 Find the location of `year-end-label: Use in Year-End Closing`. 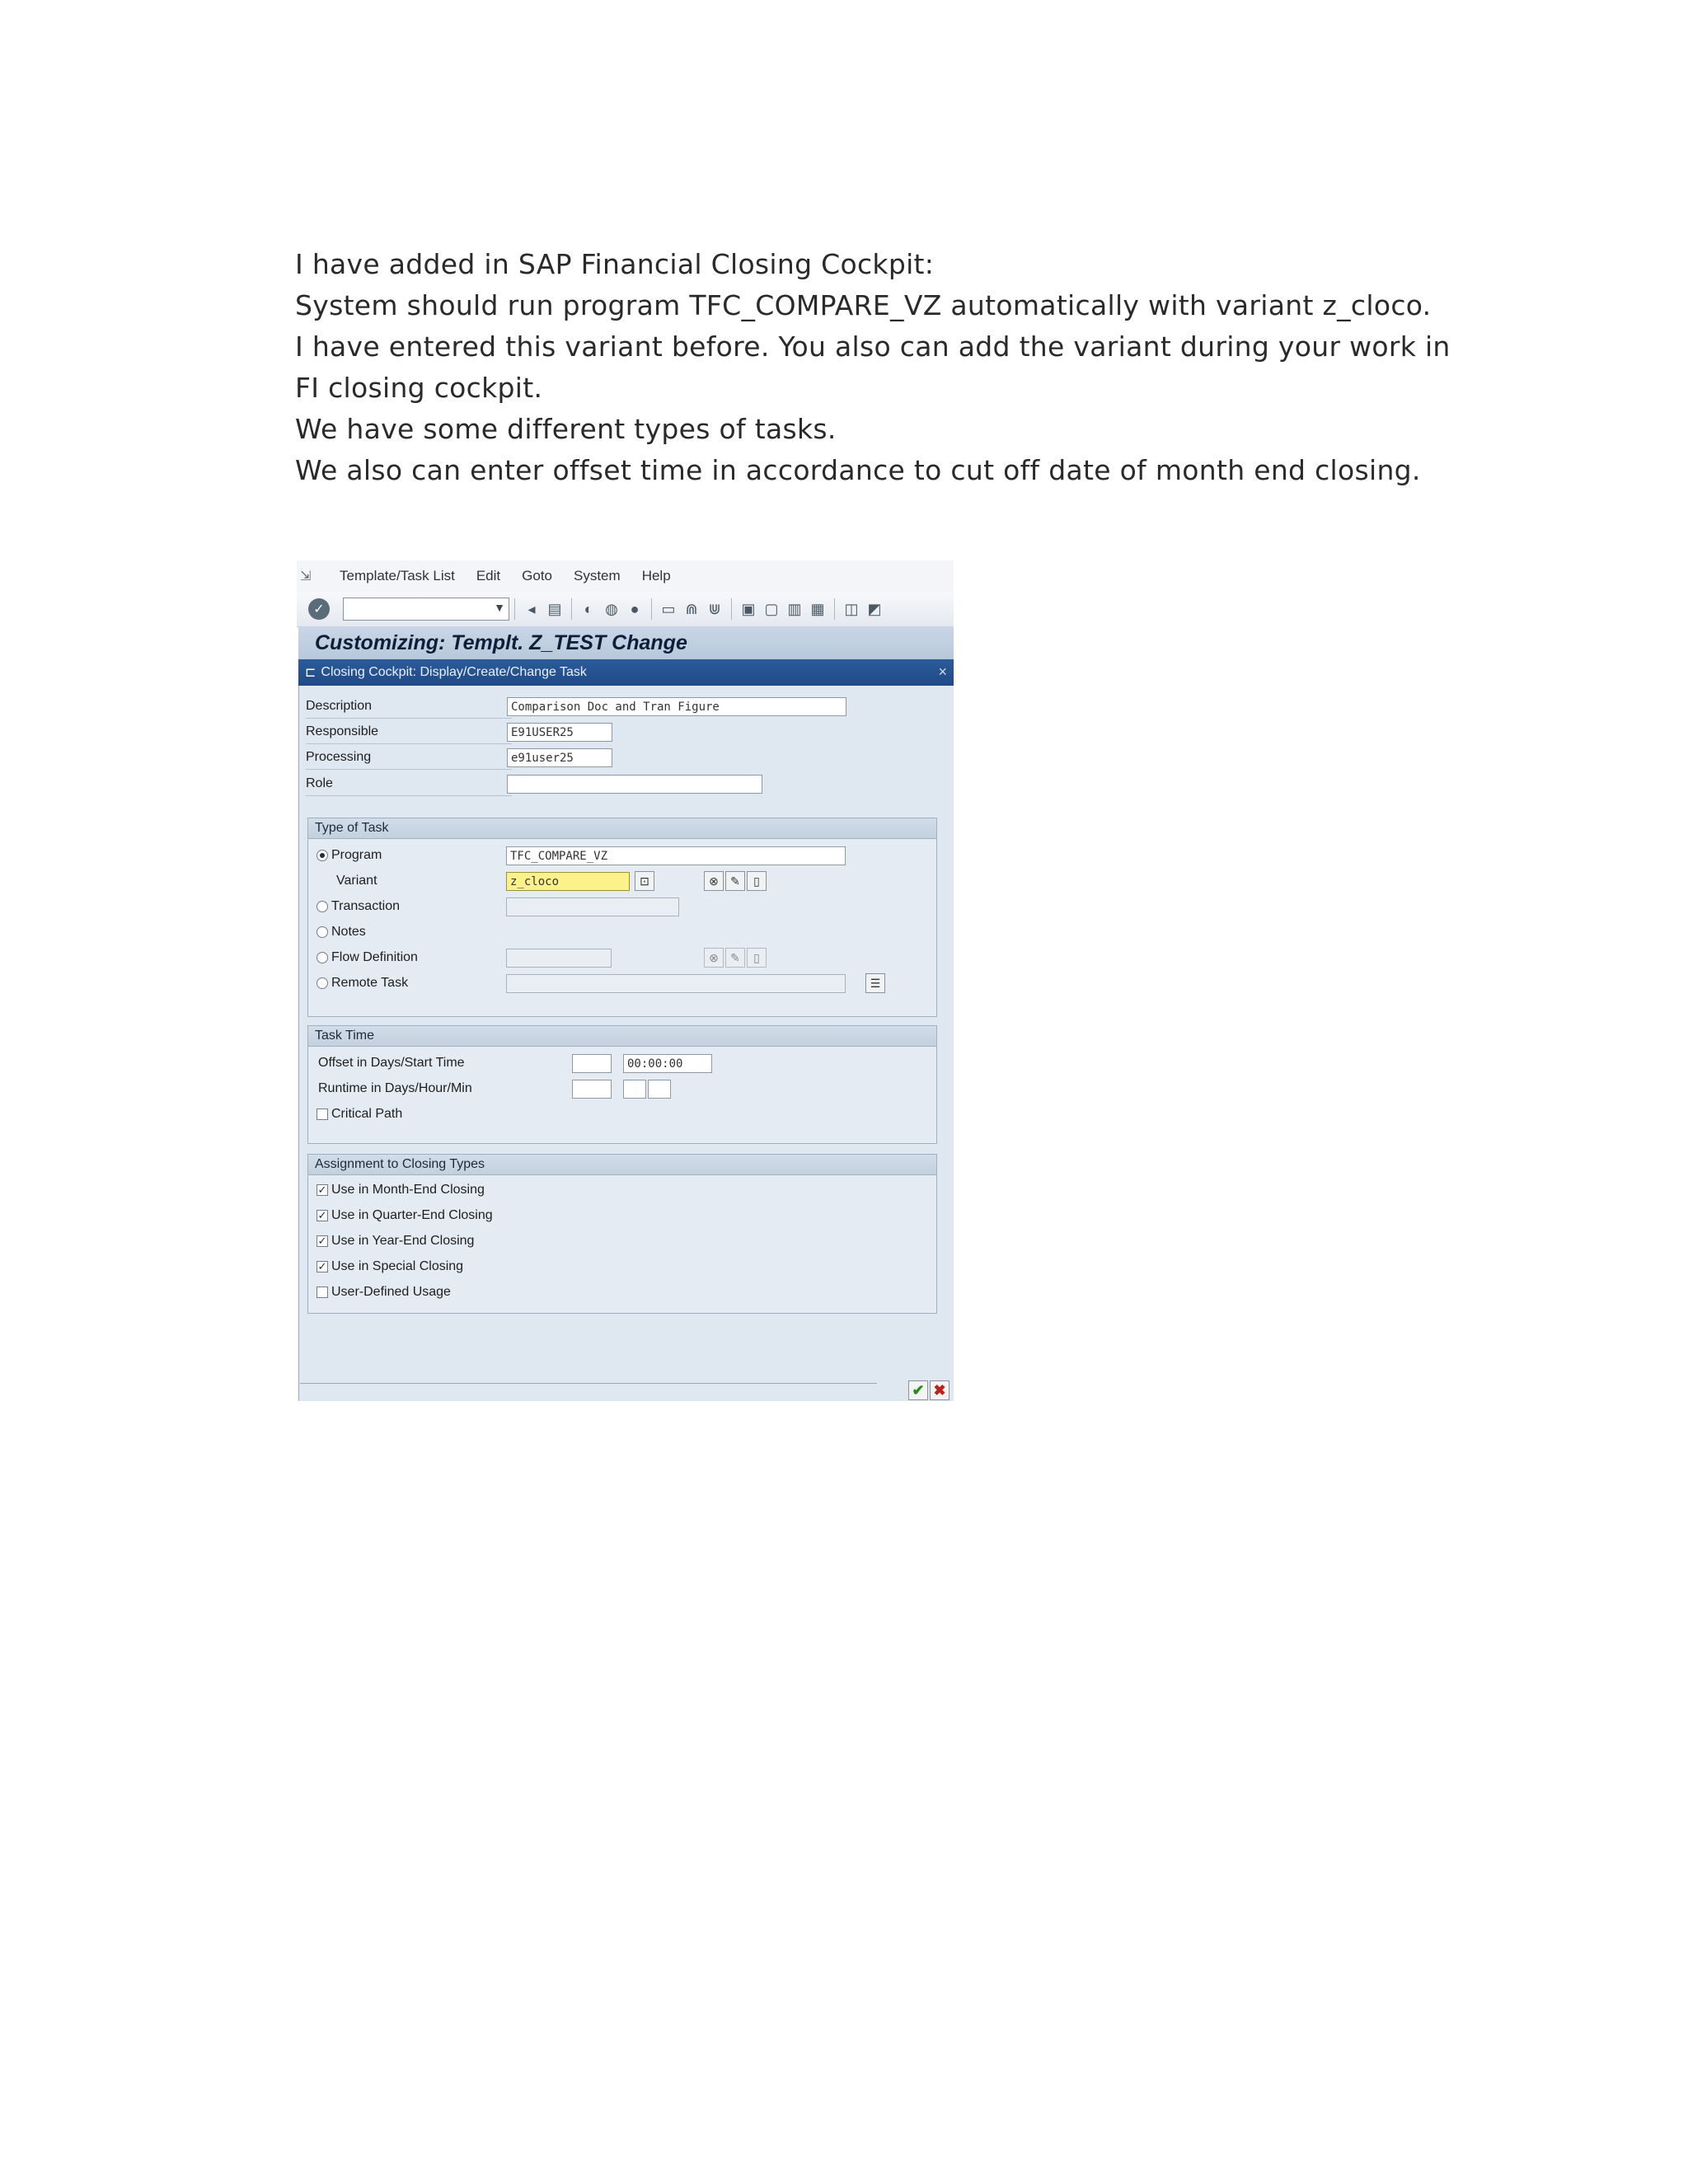

year-end-label: Use in Year-End Closing is located at coordinates (403, 1241).